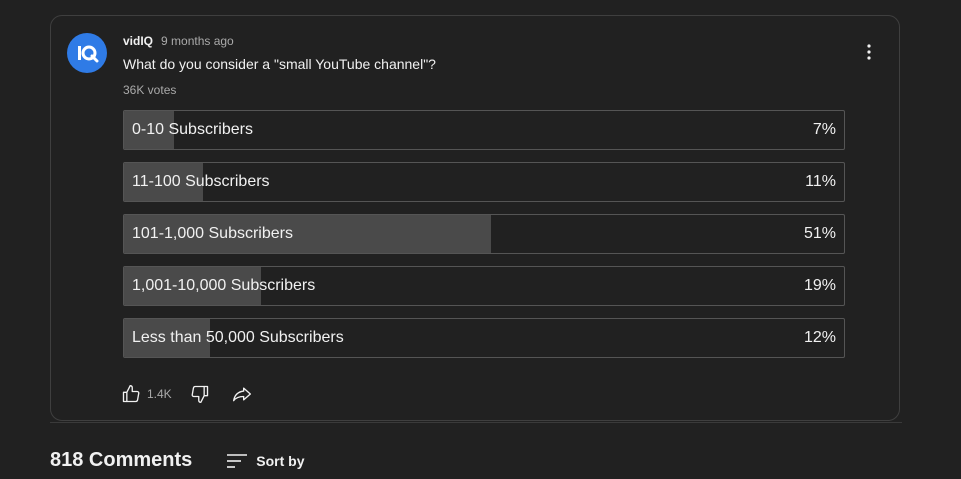 The image size is (961, 479). Describe the element at coordinates (121, 460) in the screenshot. I see `comments-count: 818 Comments` at that location.